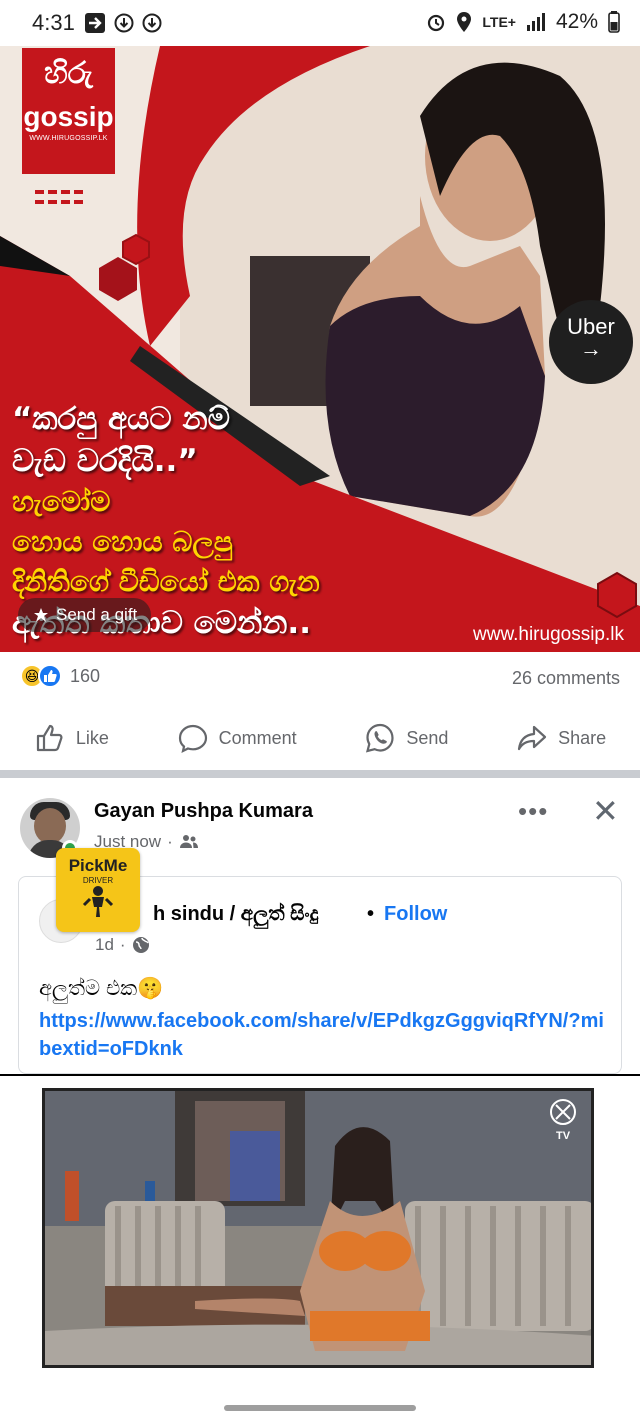 The width and height of the screenshot is (640, 1422). What do you see at coordinates (203, 811) in the screenshot?
I see `post-author-name: Gayan Pushpa Kumara` at bounding box center [203, 811].